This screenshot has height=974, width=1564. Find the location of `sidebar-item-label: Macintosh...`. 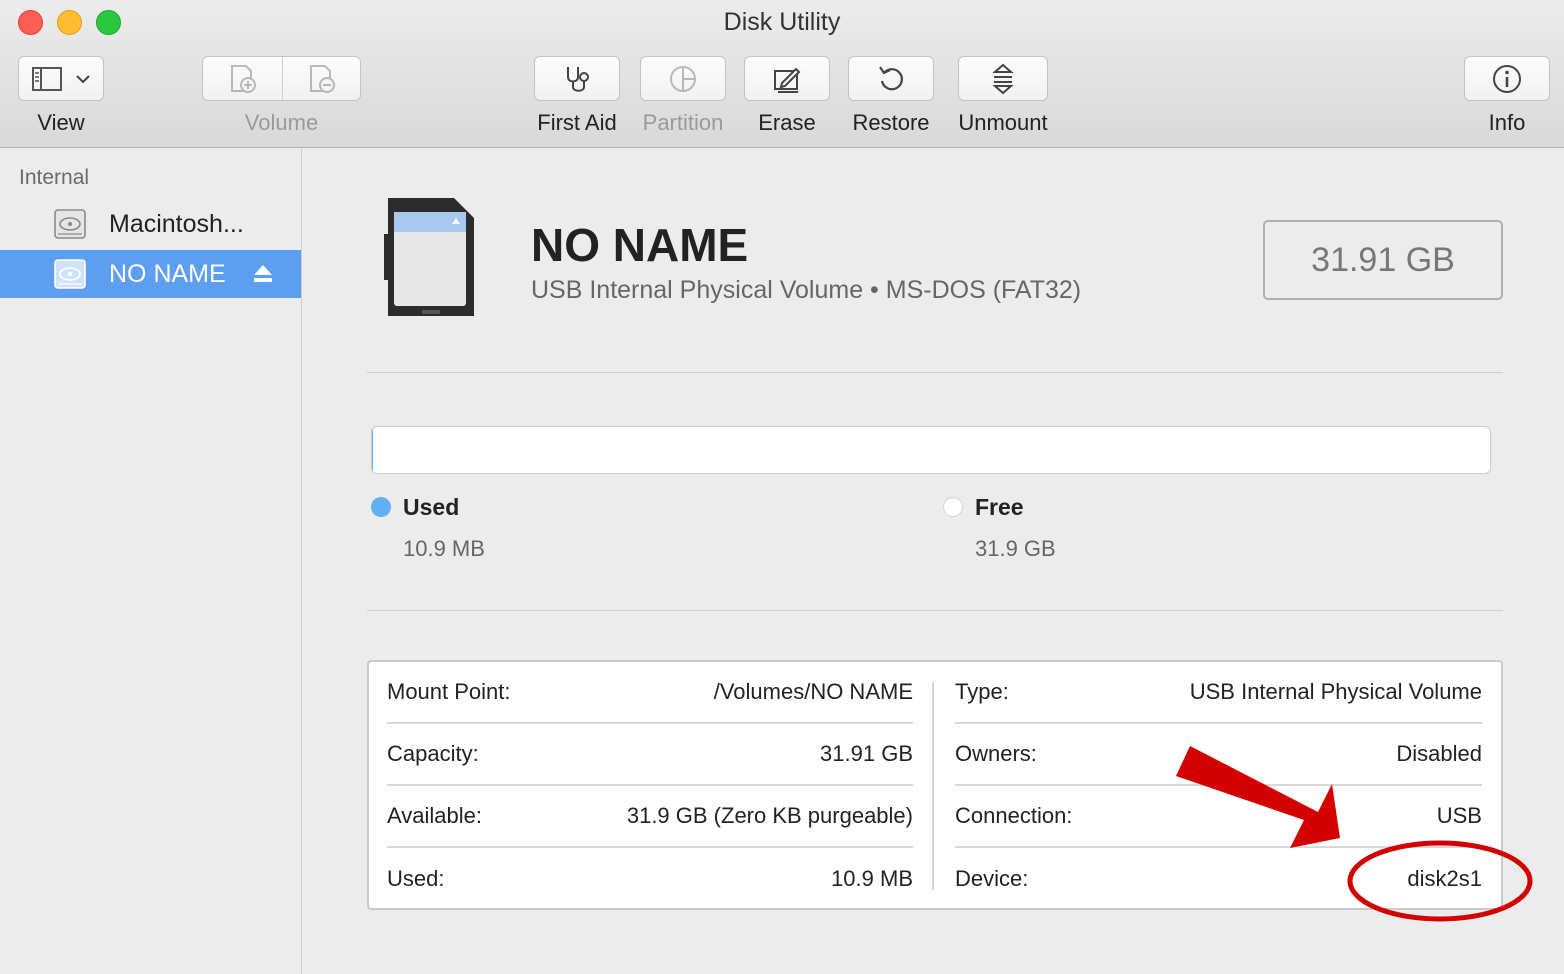

sidebar-item-label: Macintosh... is located at coordinates (176, 223).